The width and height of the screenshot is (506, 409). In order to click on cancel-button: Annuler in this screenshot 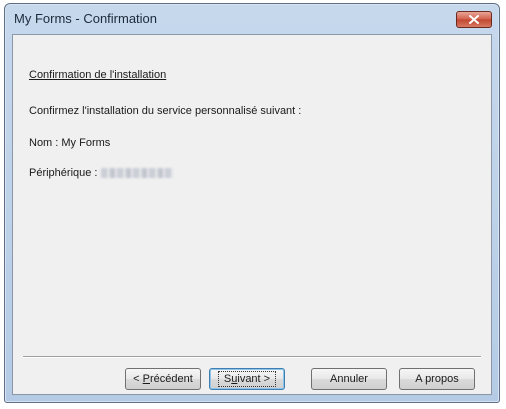, I will do `click(349, 379)`.